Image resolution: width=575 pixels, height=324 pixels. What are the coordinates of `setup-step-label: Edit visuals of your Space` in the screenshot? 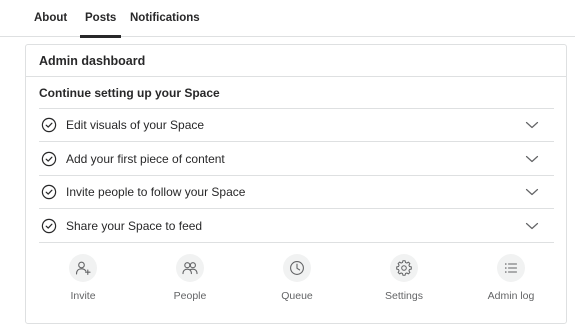 It's located at (135, 125).